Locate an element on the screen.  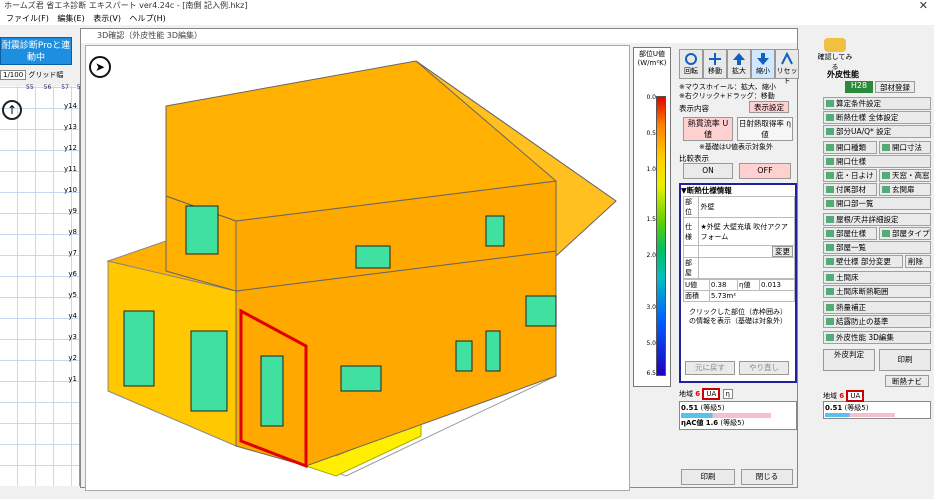
room-list-button: 部屋一覧 is located at coordinates (877, 247).